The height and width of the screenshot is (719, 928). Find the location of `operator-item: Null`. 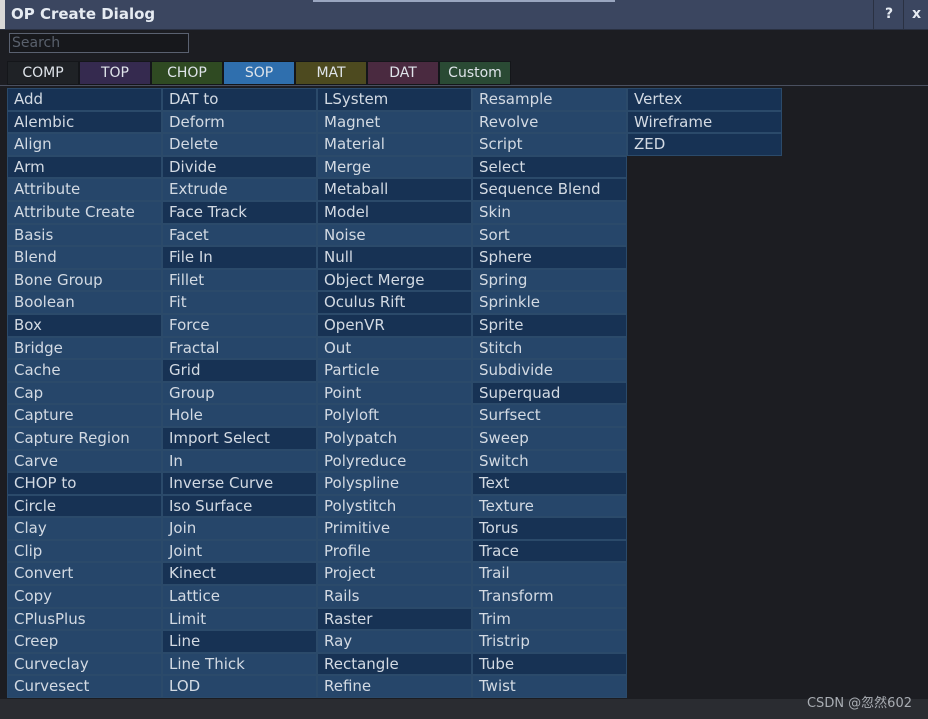

operator-item: Null is located at coordinates (394, 257).